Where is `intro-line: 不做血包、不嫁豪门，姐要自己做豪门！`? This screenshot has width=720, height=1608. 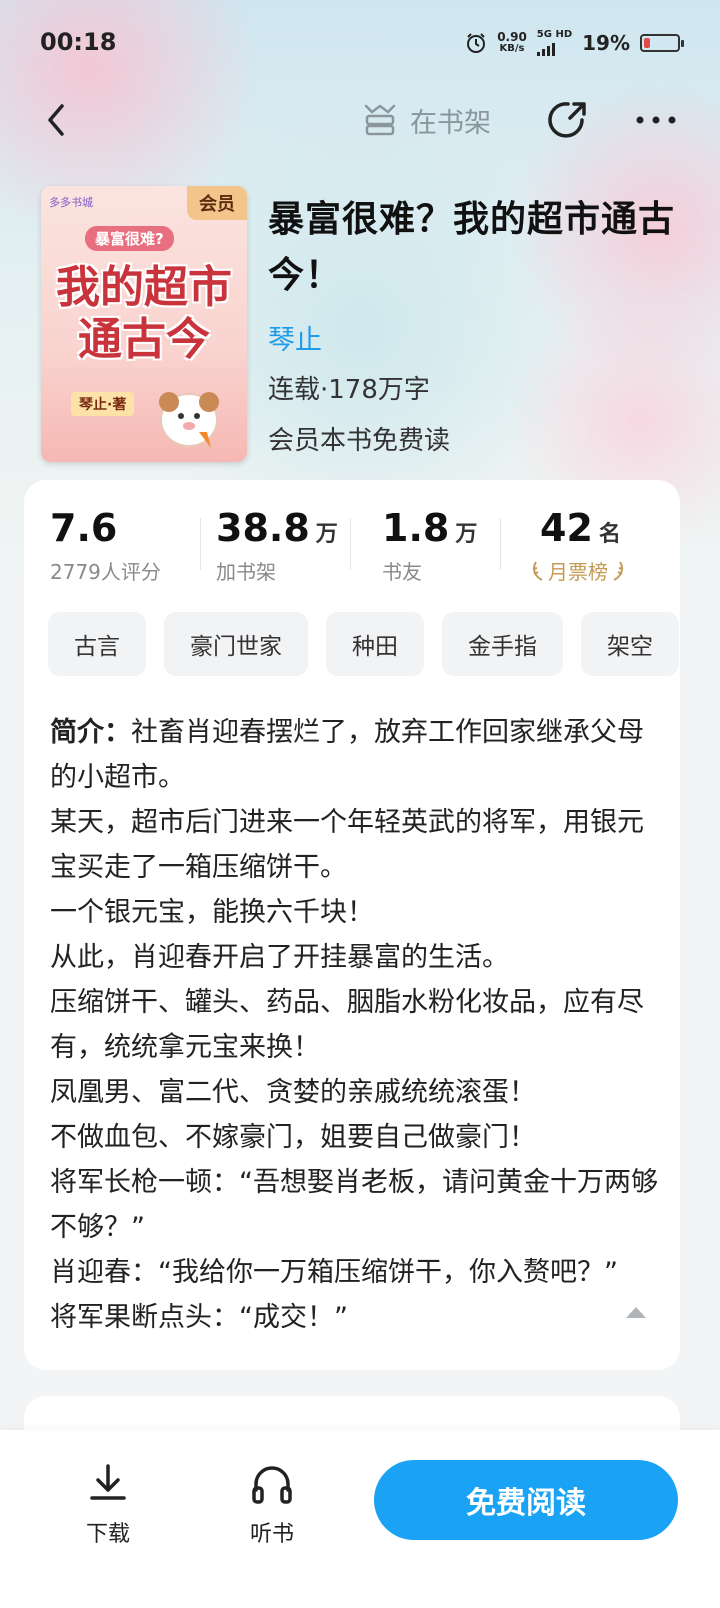 intro-line: 不做血包、不嫁豪门，姐要自己做豪门！ is located at coordinates (293, 1137).